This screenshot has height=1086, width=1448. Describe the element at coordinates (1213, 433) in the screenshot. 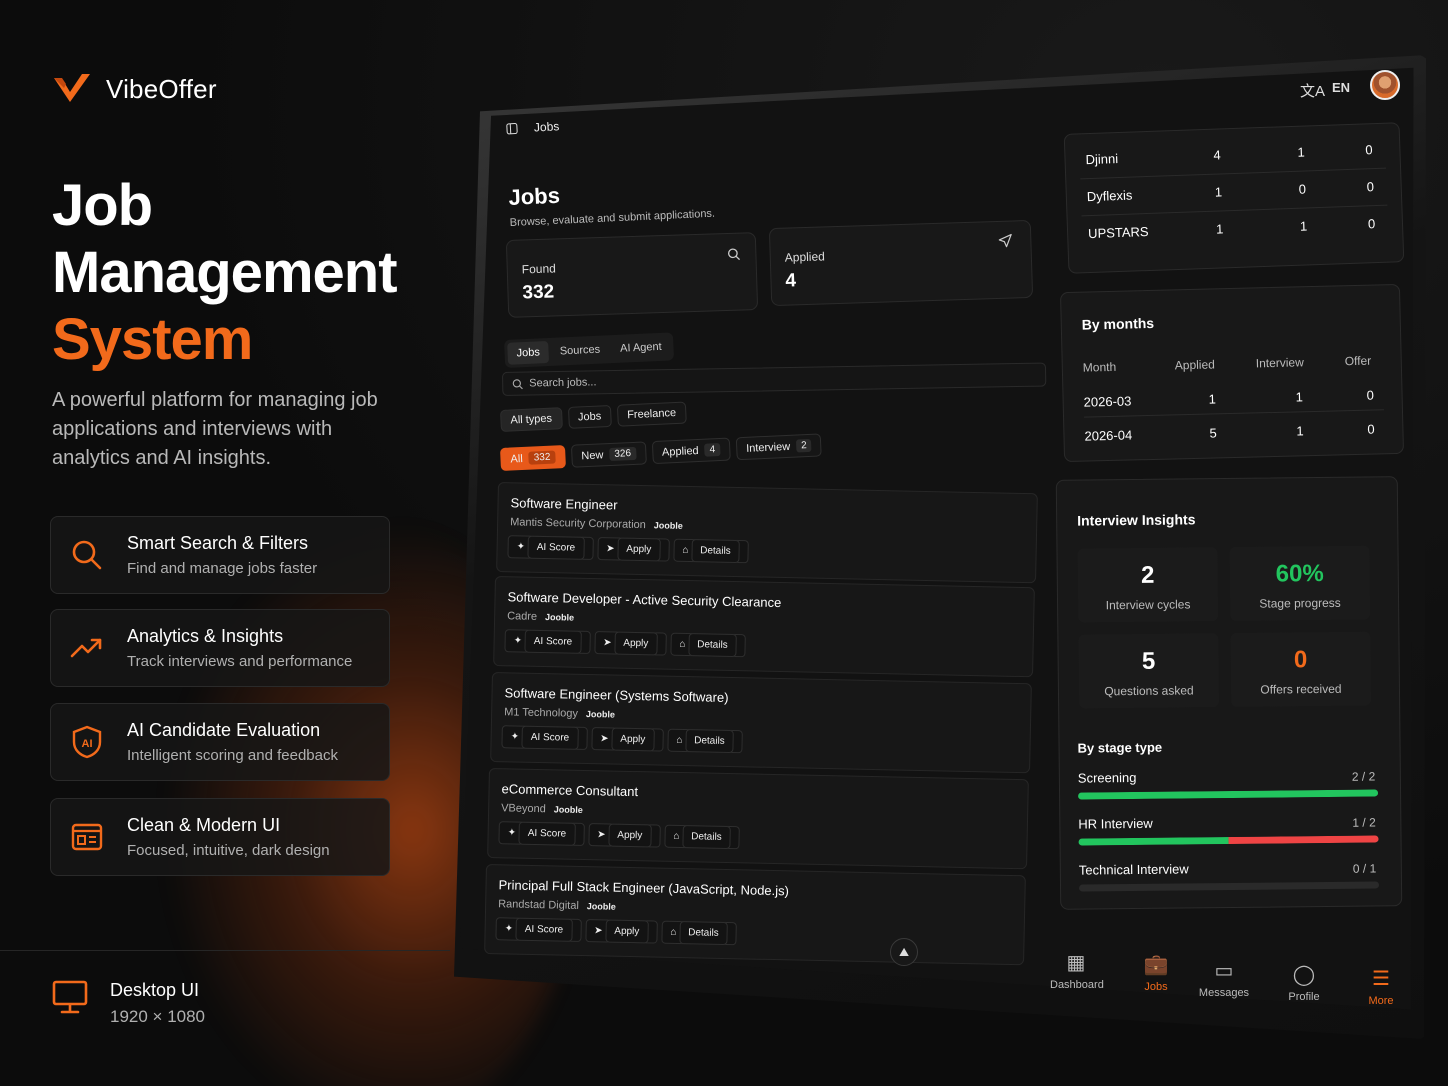

I see `applied-cell: 5` at that location.